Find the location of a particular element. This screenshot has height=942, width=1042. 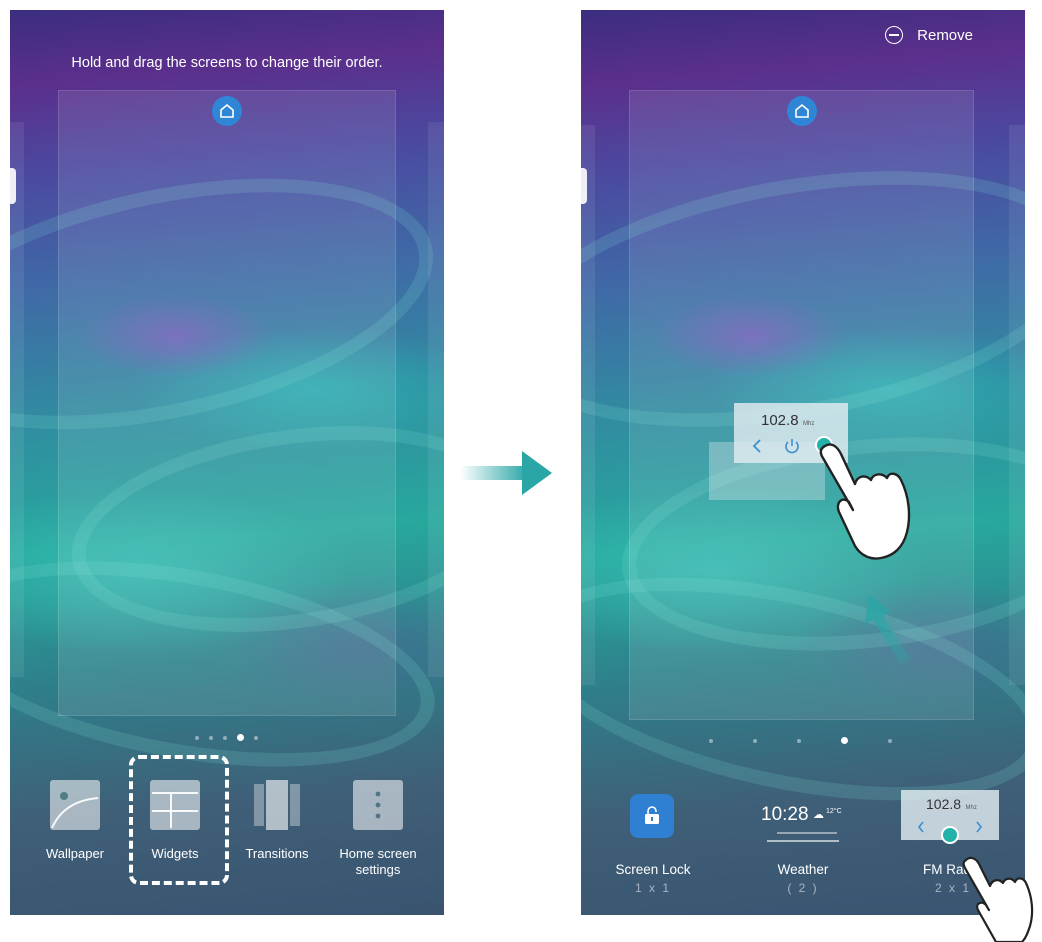

touch-point-indicator is located at coordinates (950, 835).